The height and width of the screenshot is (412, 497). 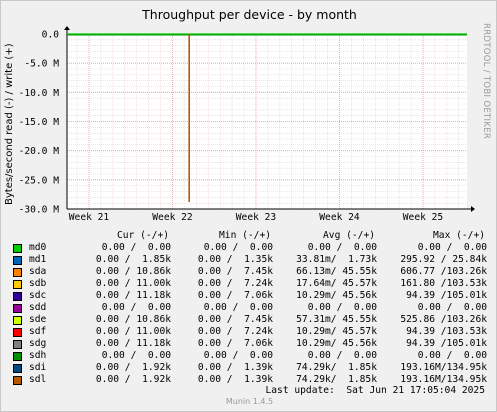 What do you see at coordinates (245, 235) in the screenshot?
I see `legend-column-header: Min (-/+)` at bounding box center [245, 235].